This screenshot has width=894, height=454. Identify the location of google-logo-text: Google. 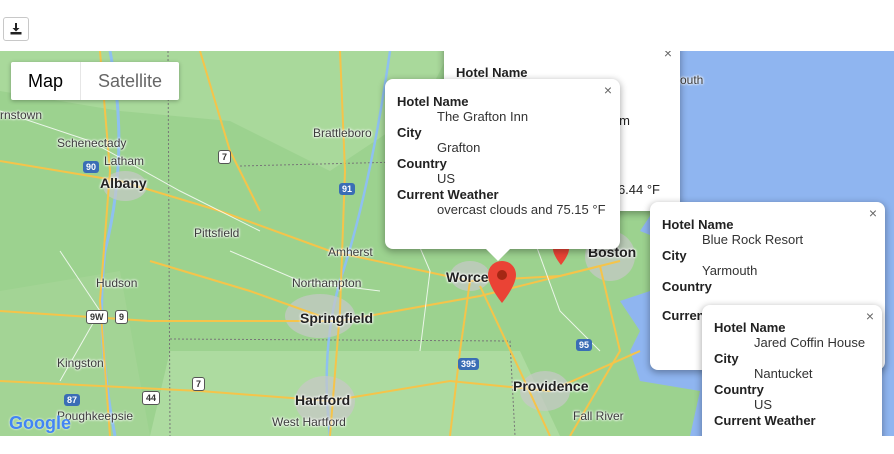
(40, 423).